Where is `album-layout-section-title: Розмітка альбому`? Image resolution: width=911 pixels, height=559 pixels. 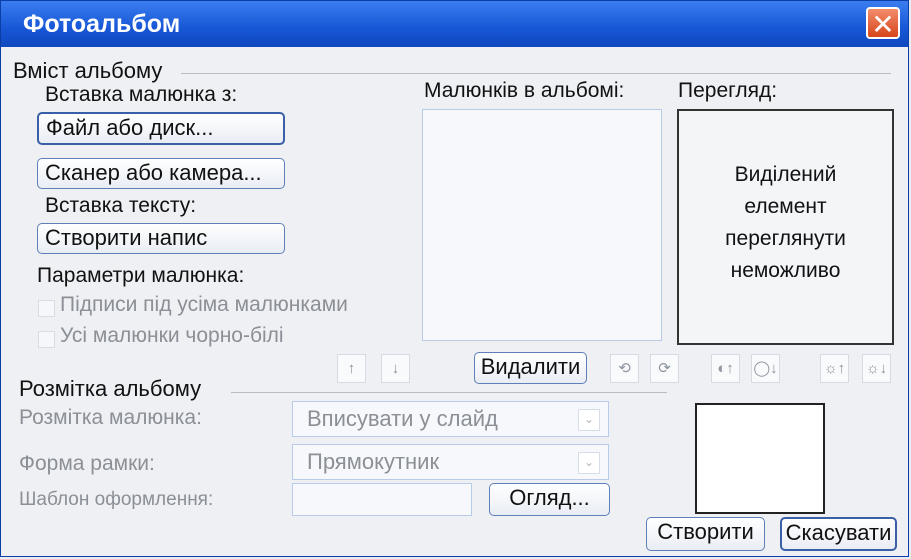
album-layout-section-title: Розмітка альбому is located at coordinates (110, 388).